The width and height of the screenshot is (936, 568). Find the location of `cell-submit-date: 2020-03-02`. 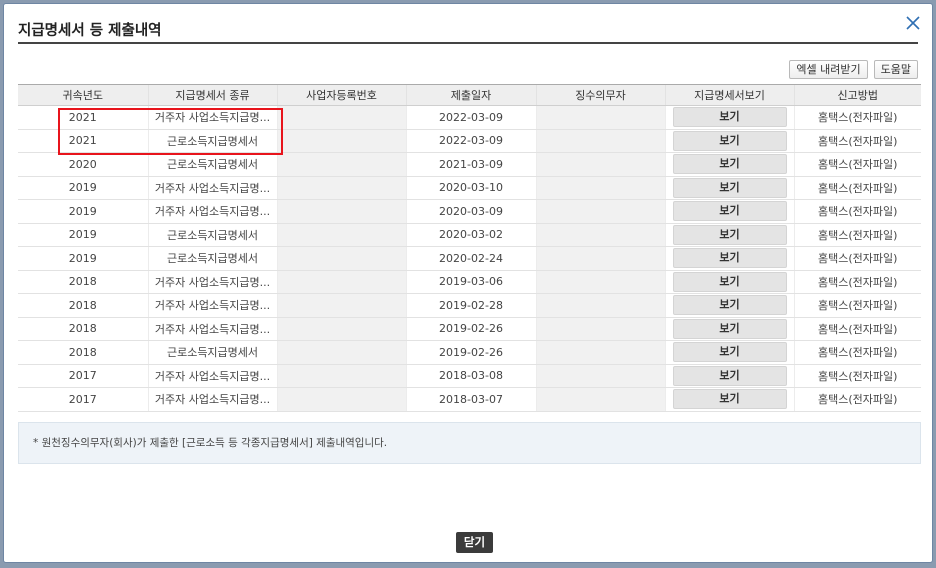

cell-submit-date: 2020-03-02 is located at coordinates (470, 235).